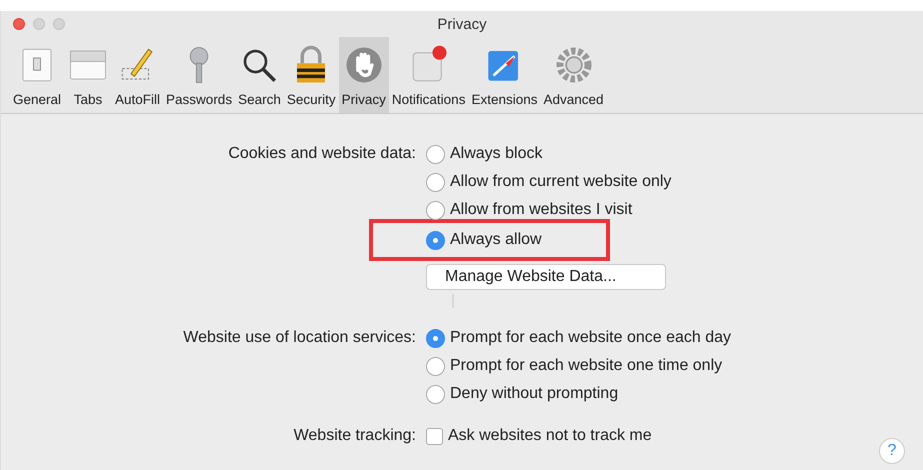 The width and height of the screenshot is (923, 470). I want to click on toolbar-tab: AutoFill, so click(138, 75).